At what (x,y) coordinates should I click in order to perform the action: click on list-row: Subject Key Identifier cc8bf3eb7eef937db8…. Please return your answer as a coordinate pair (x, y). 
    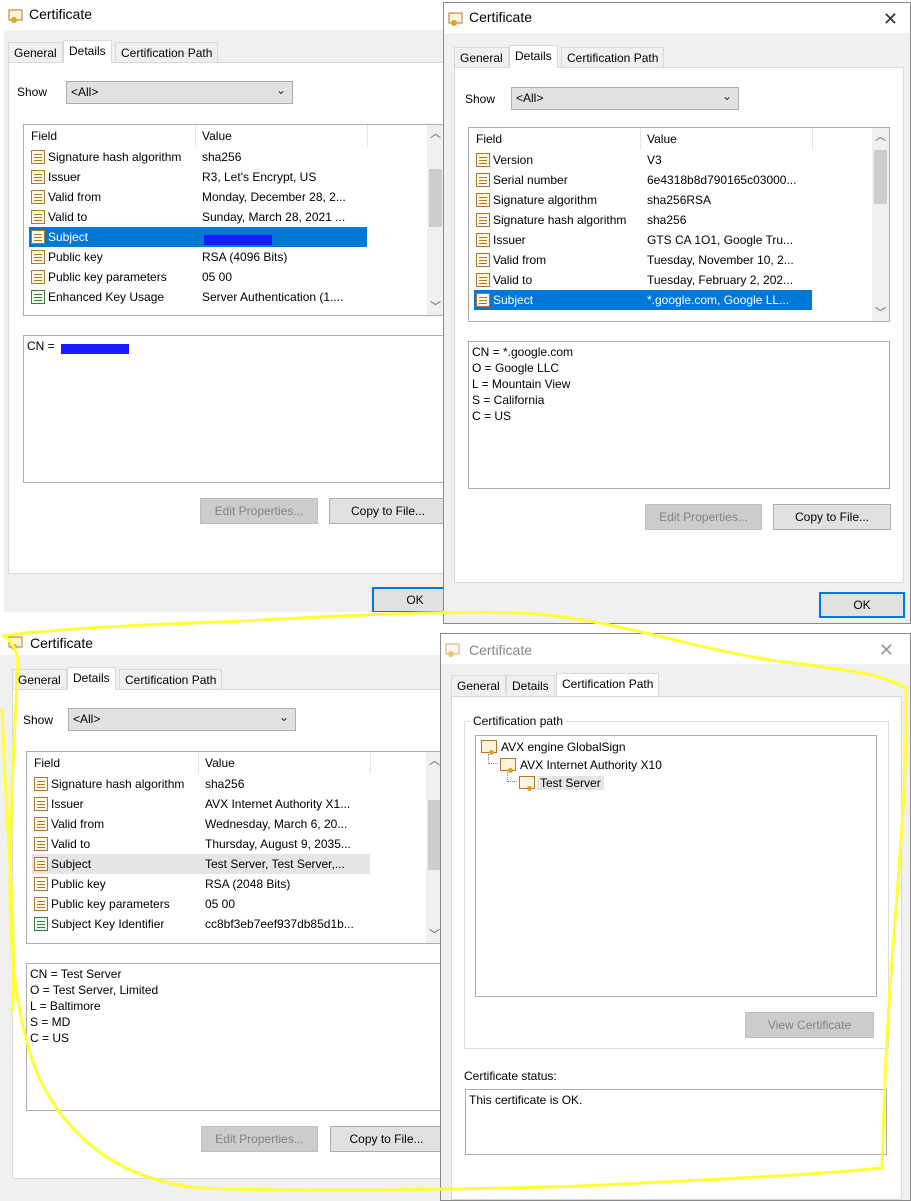
    Looking at the image, I should click on (235, 924).